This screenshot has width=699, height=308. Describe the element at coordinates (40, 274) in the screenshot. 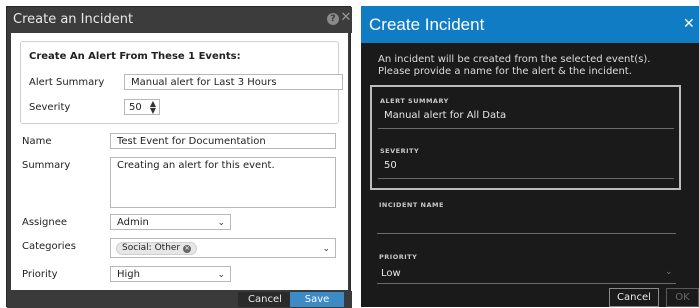

I see `priority-label: Priority` at that location.